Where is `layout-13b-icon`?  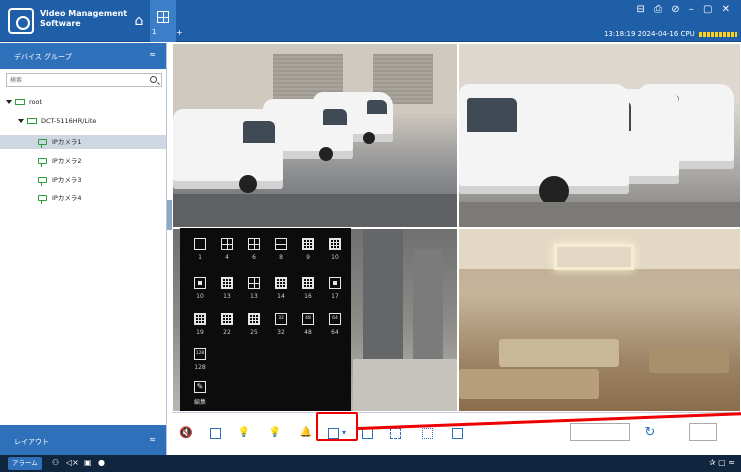
layout-13b-icon is located at coordinates (254, 283).